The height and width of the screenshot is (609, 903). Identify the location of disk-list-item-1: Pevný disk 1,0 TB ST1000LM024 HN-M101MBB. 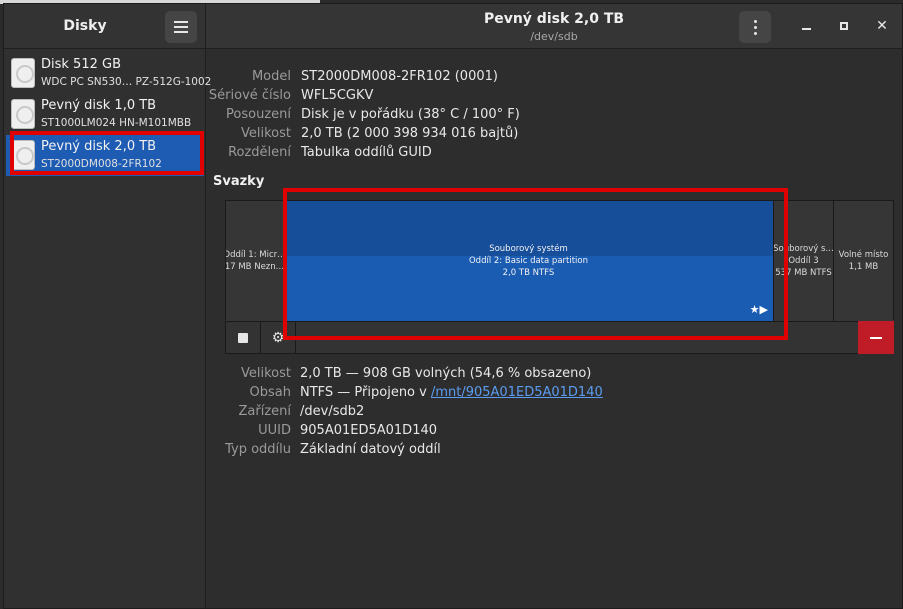
(105, 114).